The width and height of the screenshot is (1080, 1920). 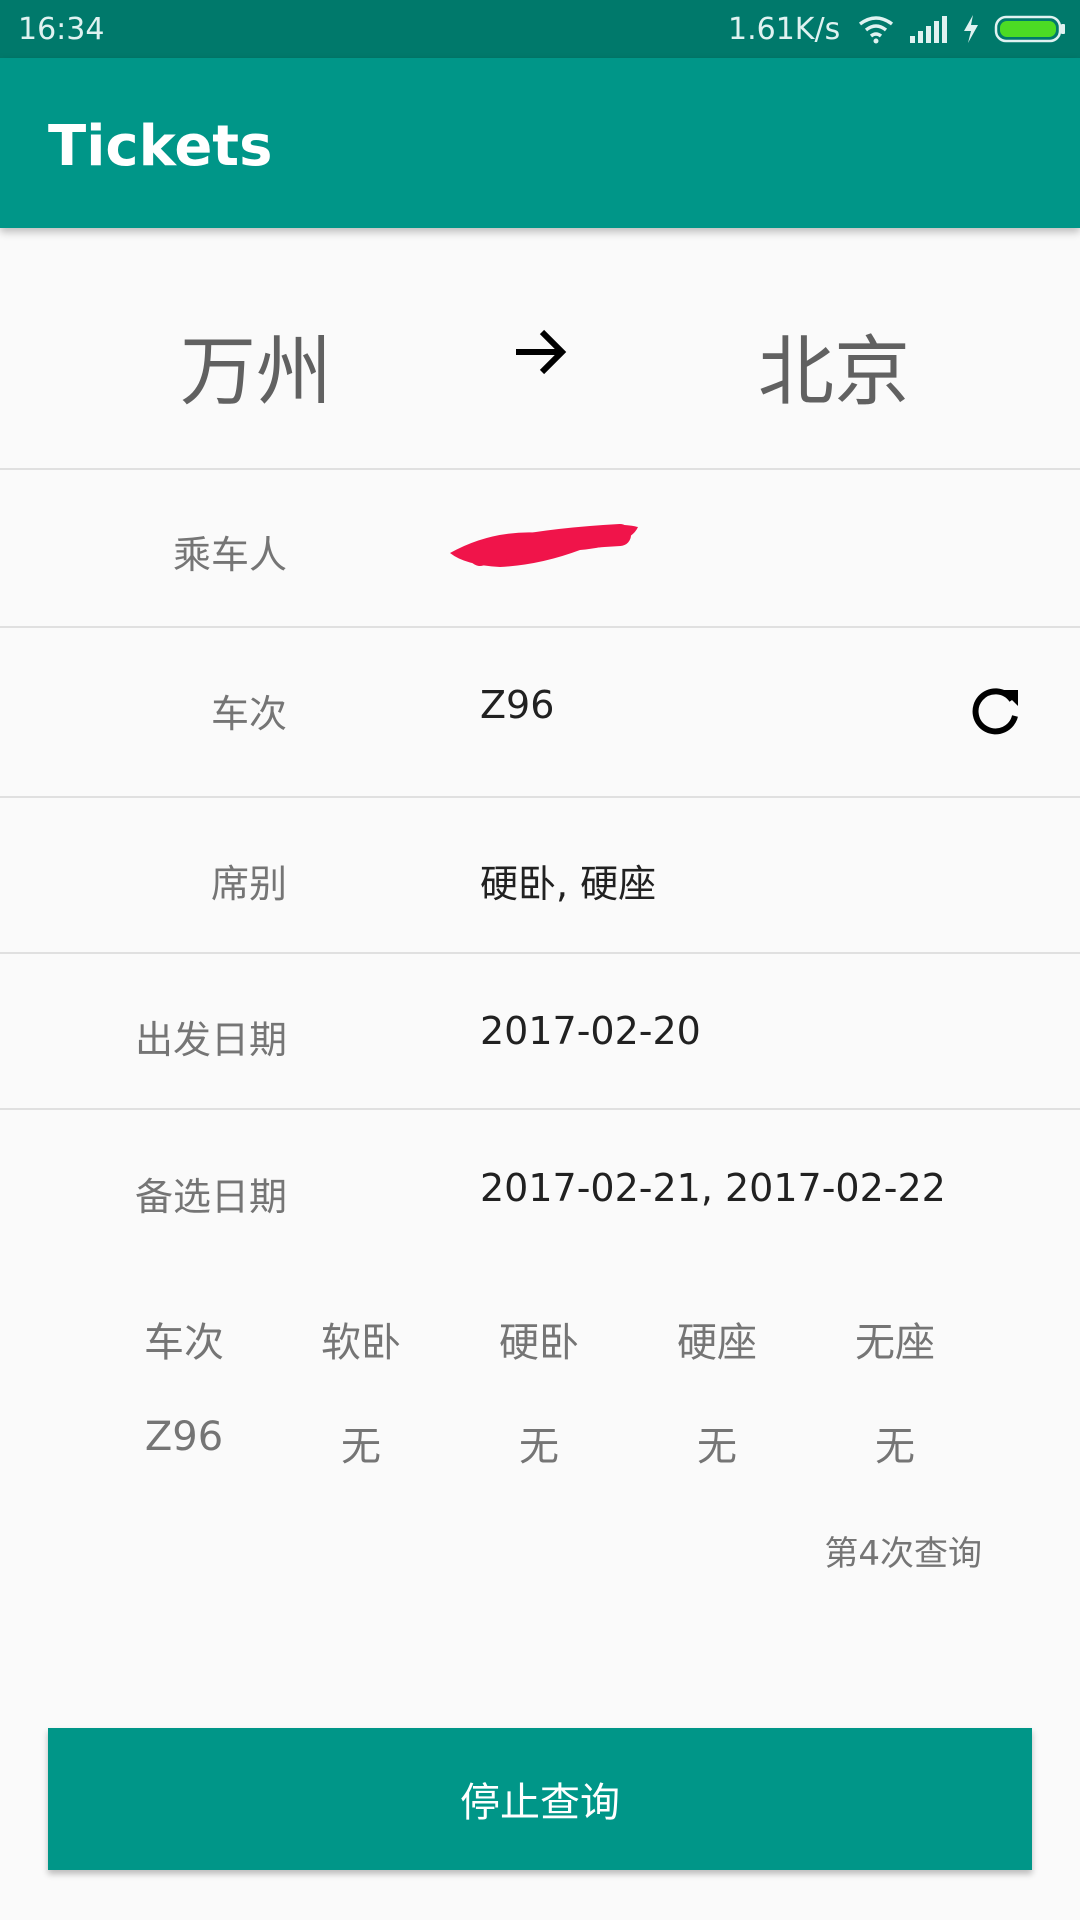 What do you see at coordinates (717, 1343) in the screenshot?
I see `table-header: 硬座` at bounding box center [717, 1343].